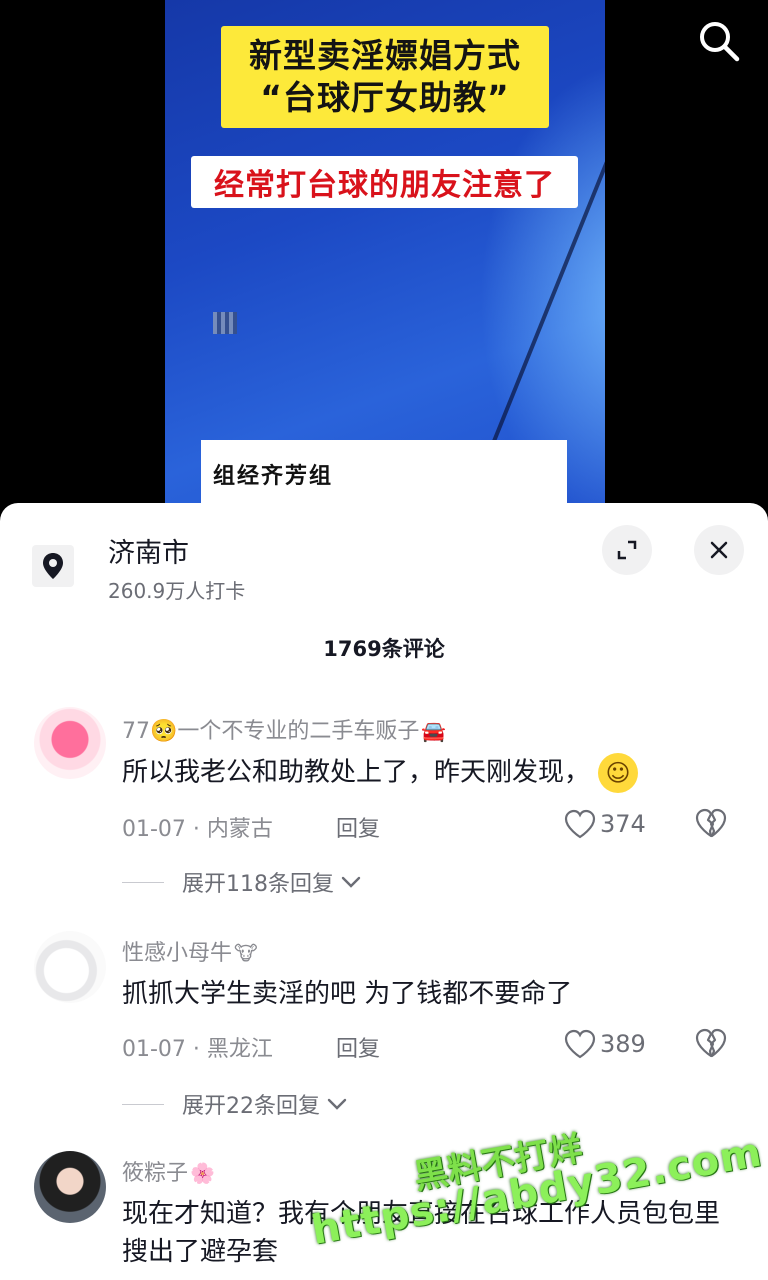  Describe the element at coordinates (225, 323) in the screenshot. I see `pixelated-mark` at that location.